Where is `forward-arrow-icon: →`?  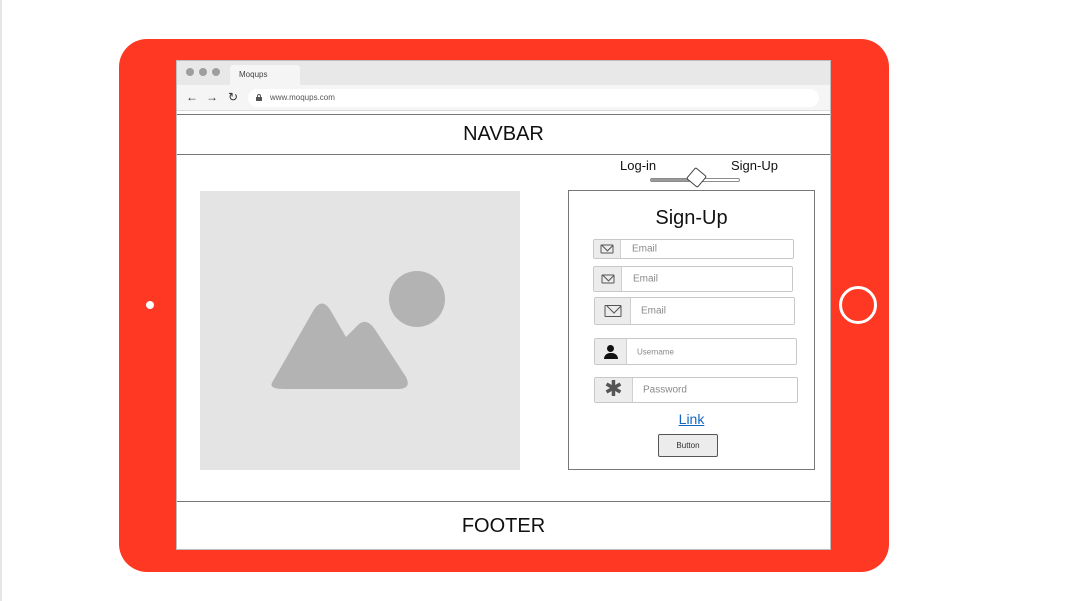
forward-arrow-icon: → is located at coordinates (212, 97).